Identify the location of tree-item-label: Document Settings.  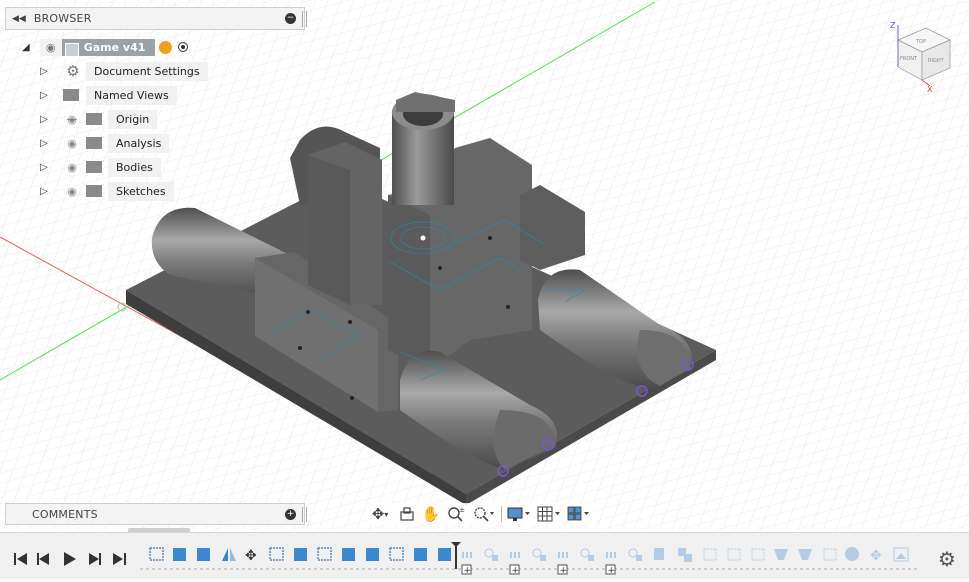
(147, 71).